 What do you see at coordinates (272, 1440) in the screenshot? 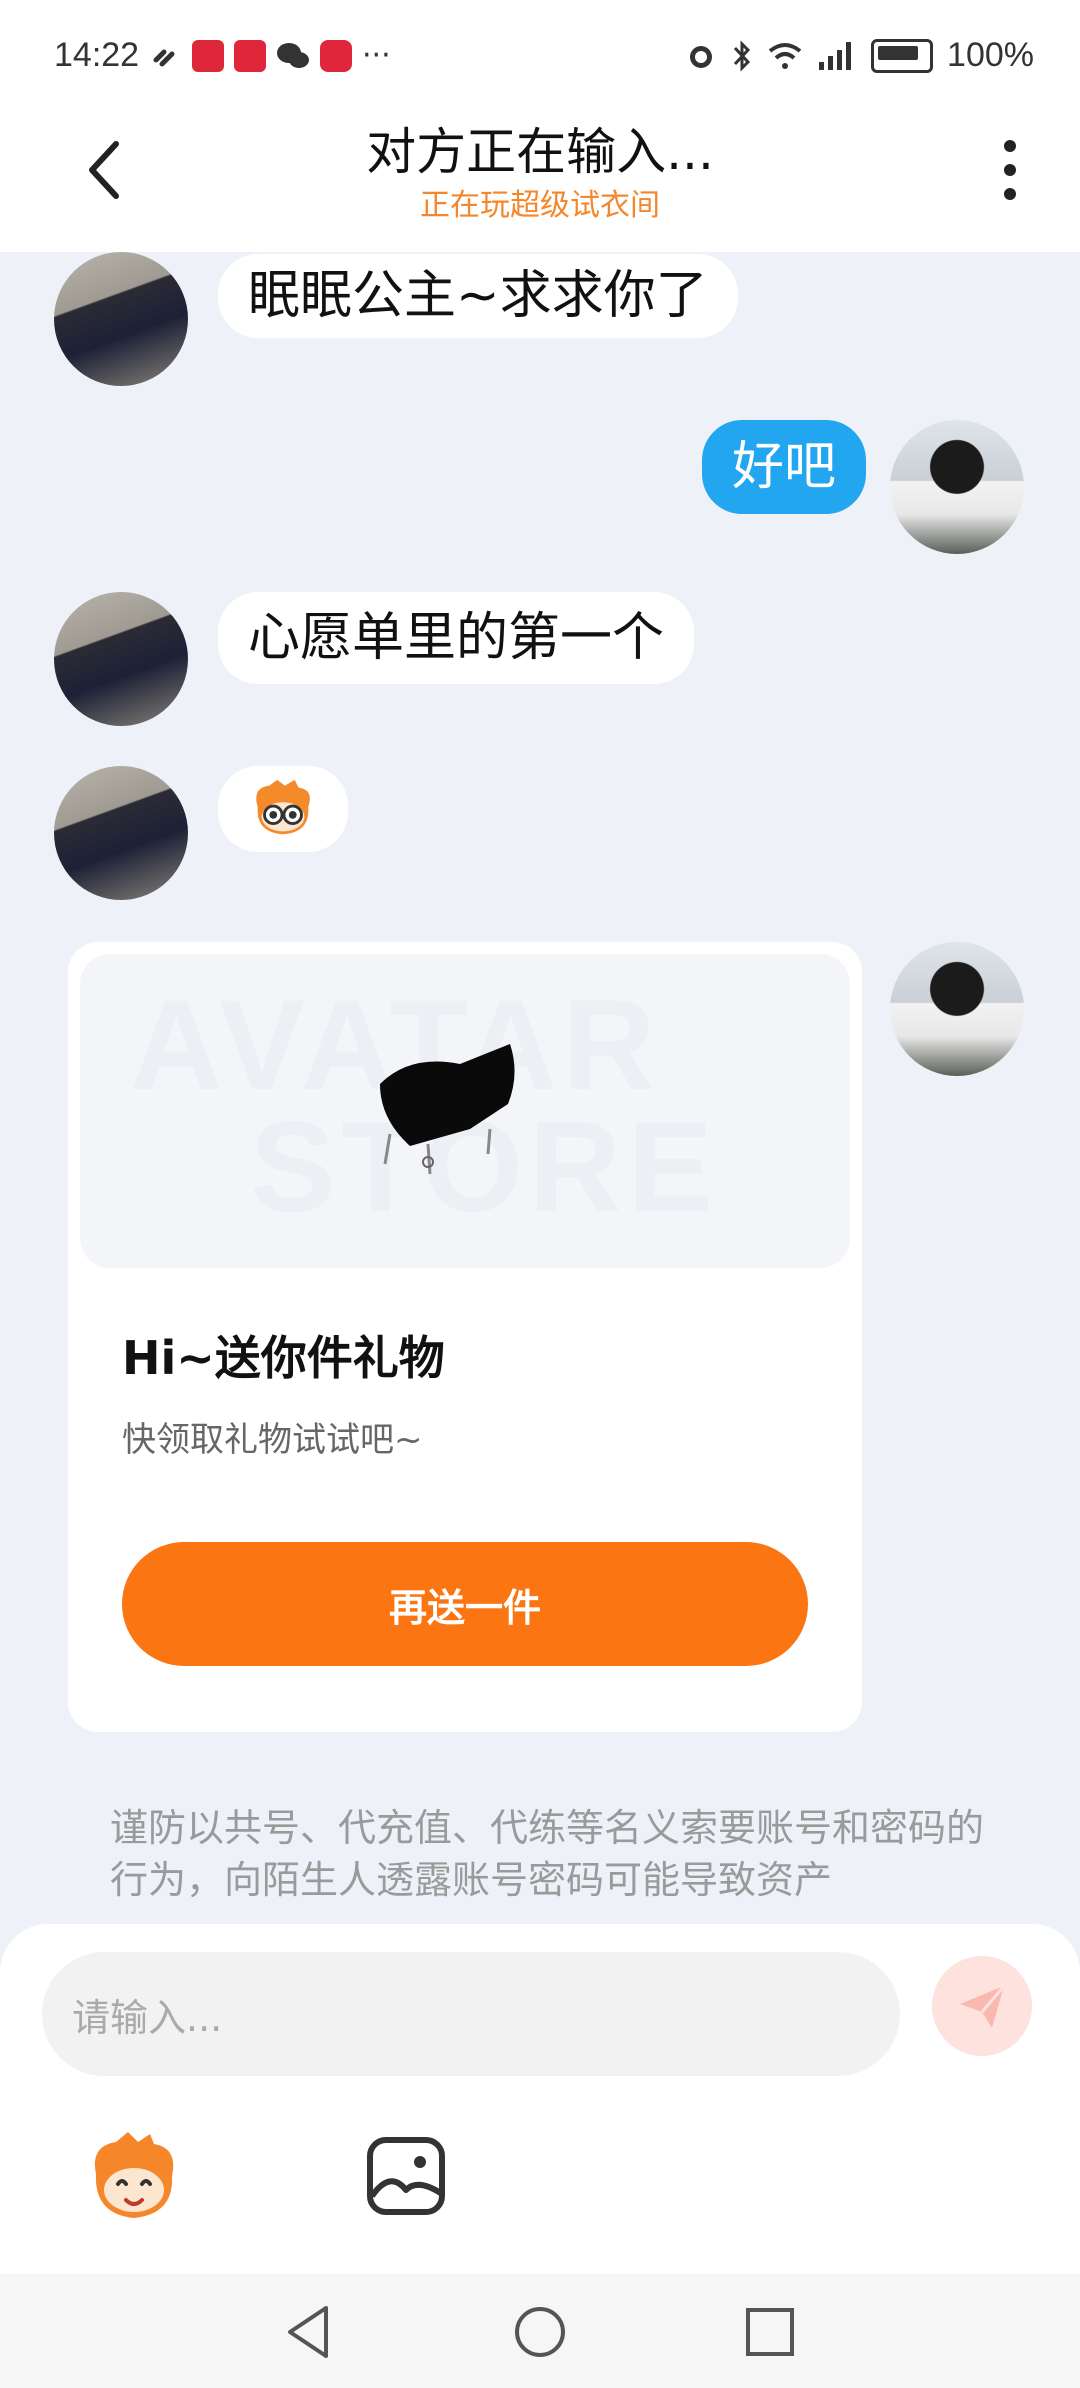
I see `gift-subtitle: 快领取礼物试试吧~` at bounding box center [272, 1440].